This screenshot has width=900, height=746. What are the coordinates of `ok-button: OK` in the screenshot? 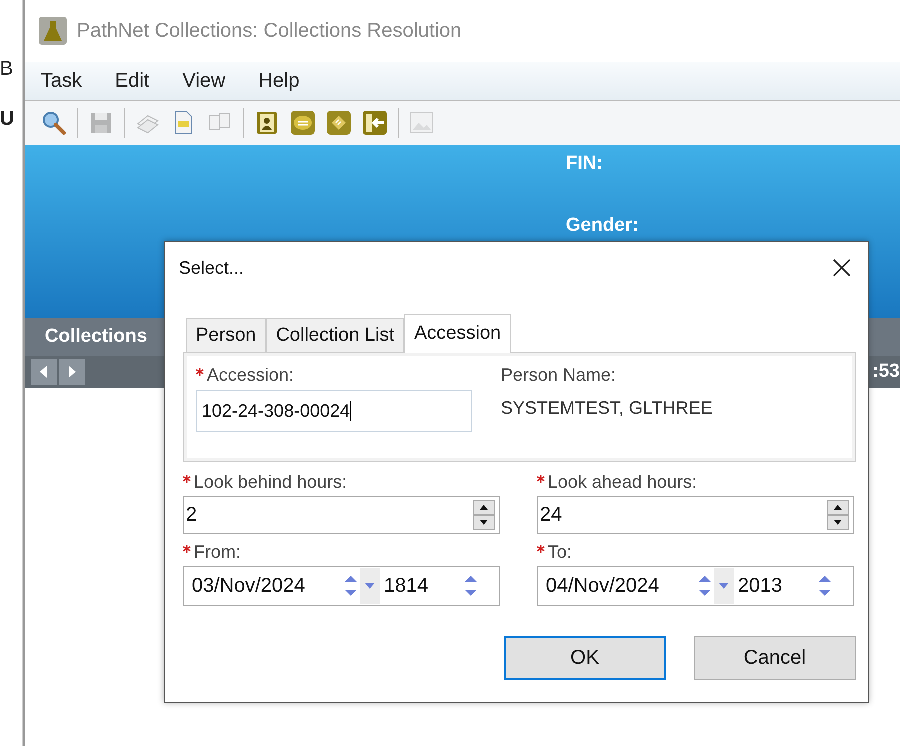 It's located at (585, 658).